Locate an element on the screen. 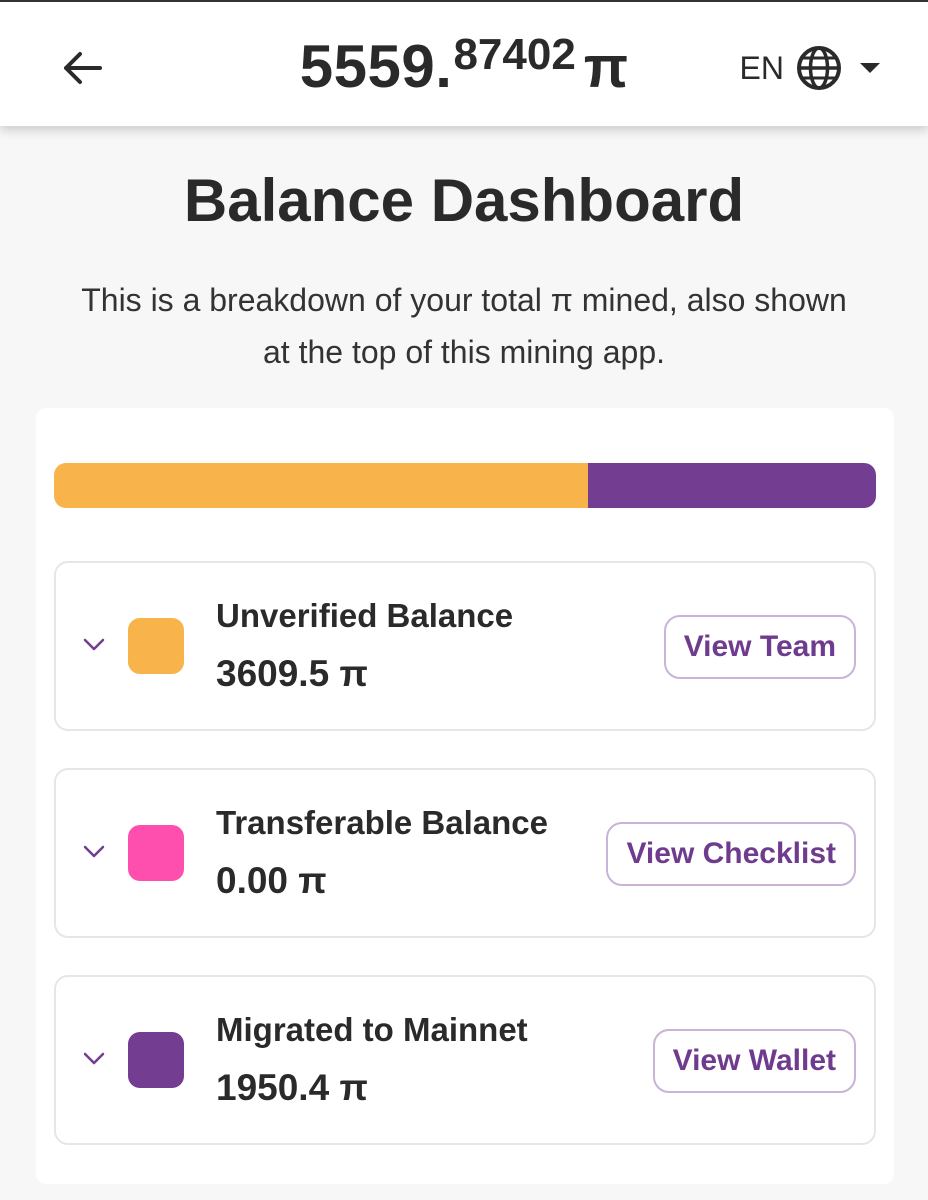 The height and width of the screenshot is (1200, 928). balance-breakdown-bar is located at coordinates (465, 485).